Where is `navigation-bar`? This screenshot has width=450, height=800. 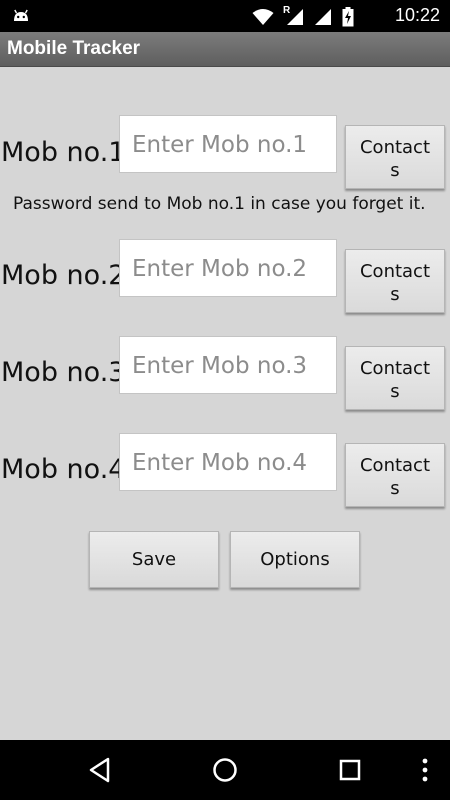
navigation-bar is located at coordinates (225, 770).